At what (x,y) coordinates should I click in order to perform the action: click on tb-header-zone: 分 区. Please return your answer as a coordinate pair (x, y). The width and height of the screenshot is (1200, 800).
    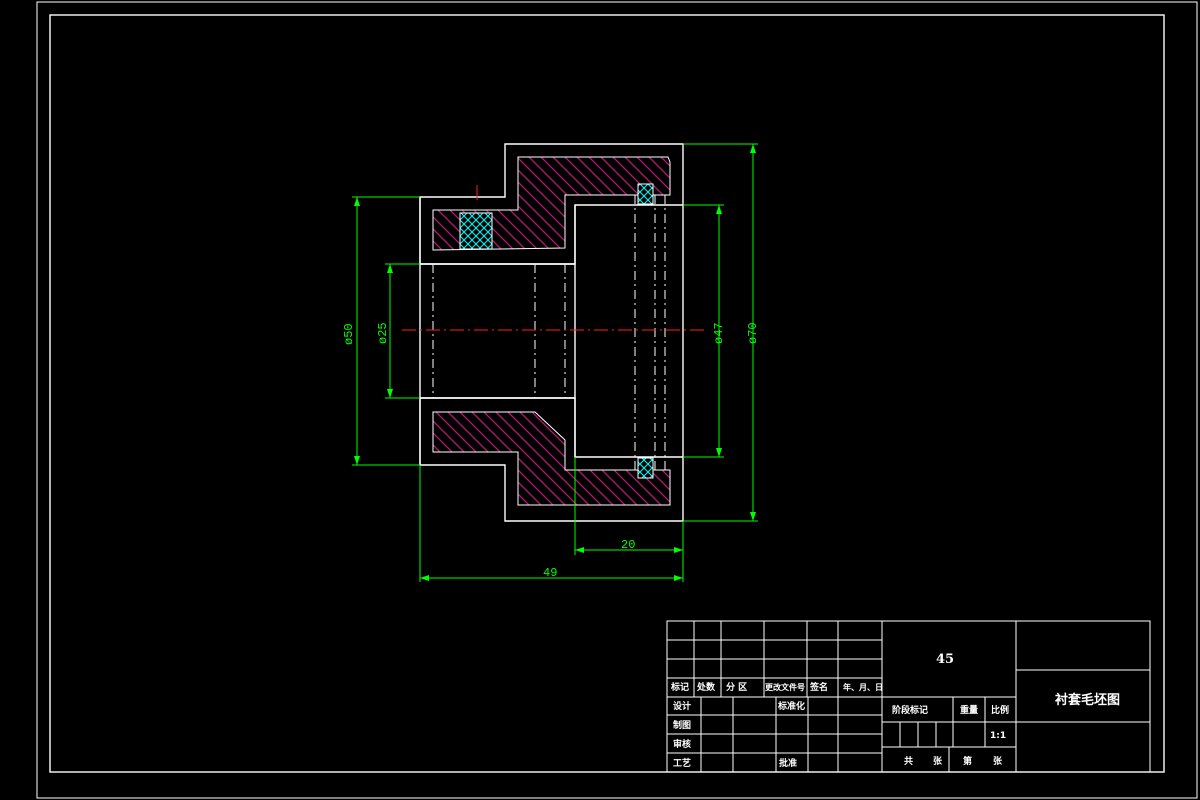
    Looking at the image, I should click on (736, 687).